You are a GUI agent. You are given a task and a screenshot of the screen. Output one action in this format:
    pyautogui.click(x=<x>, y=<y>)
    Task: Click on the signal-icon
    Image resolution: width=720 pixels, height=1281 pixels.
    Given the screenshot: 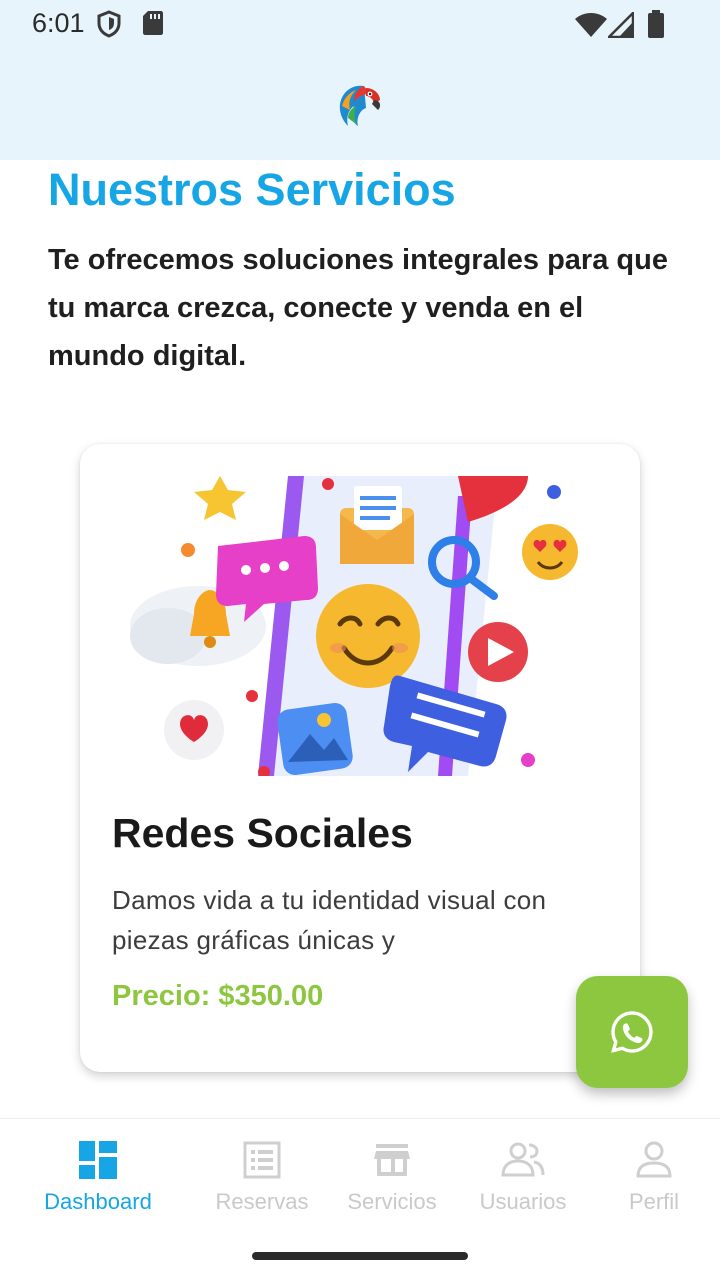 What is the action you would take?
    pyautogui.click(x=621, y=25)
    